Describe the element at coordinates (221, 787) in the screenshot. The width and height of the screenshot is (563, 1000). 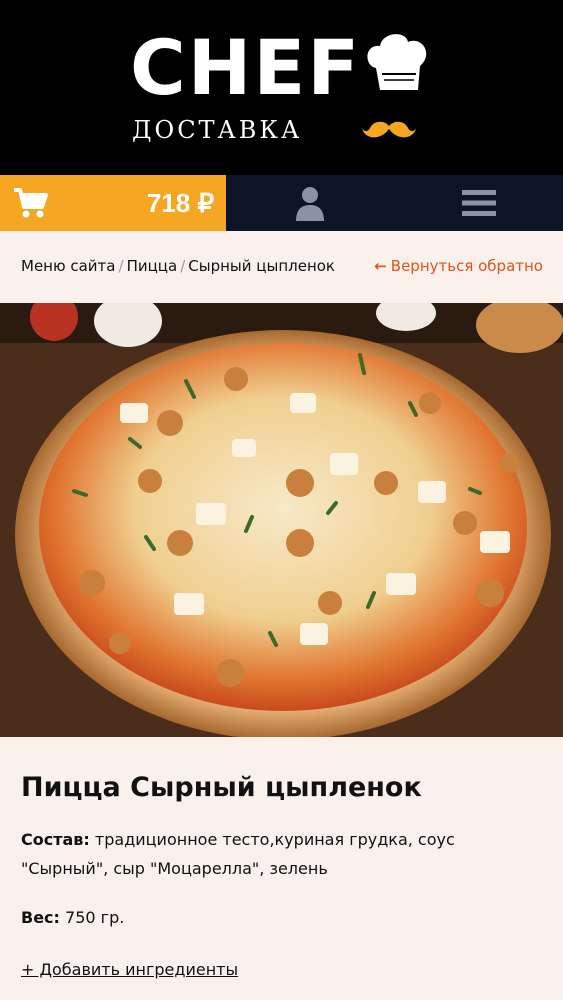
I see `product-title: Пицца Сырный цыпленок` at that location.